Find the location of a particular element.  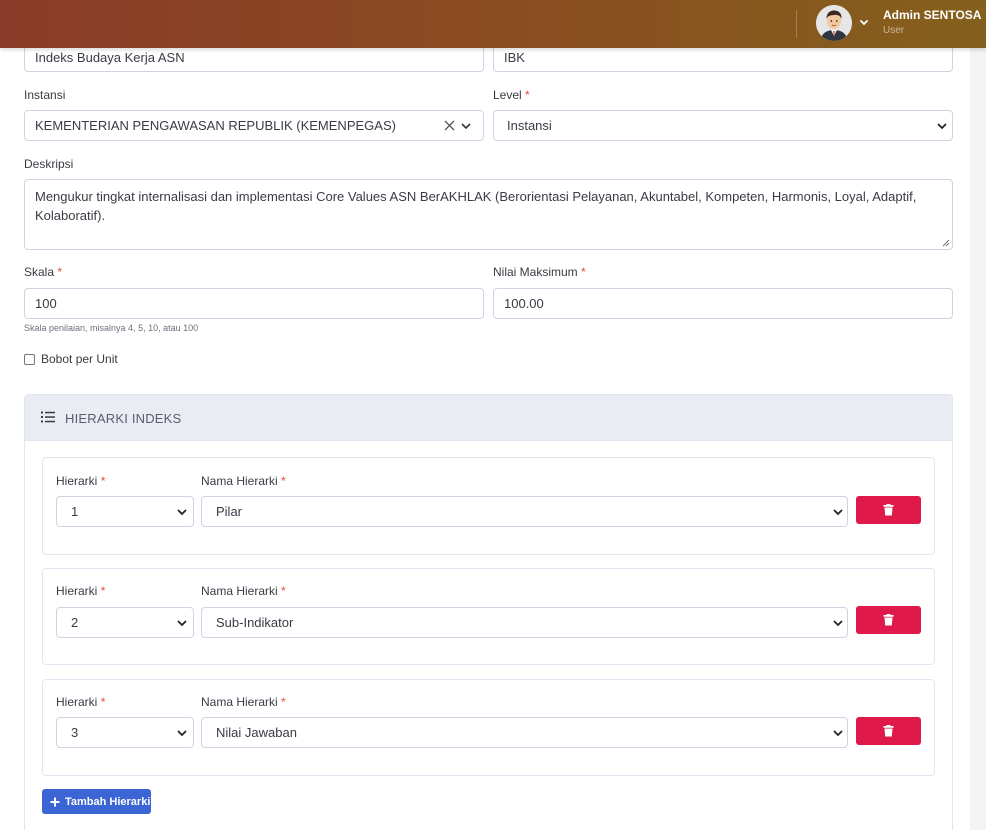

list-icon is located at coordinates (48, 417).